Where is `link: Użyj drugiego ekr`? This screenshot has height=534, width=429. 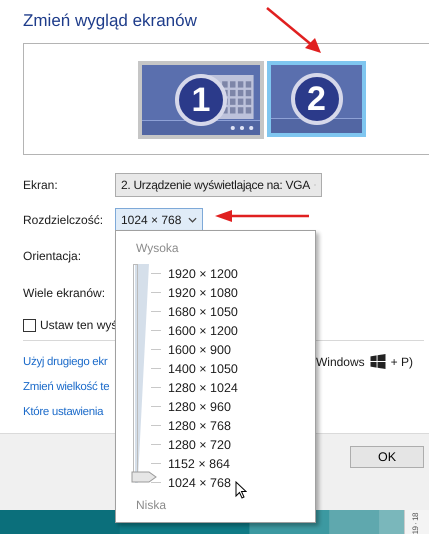 link: Użyj drugiego ekr is located at coordinates (65, 362).